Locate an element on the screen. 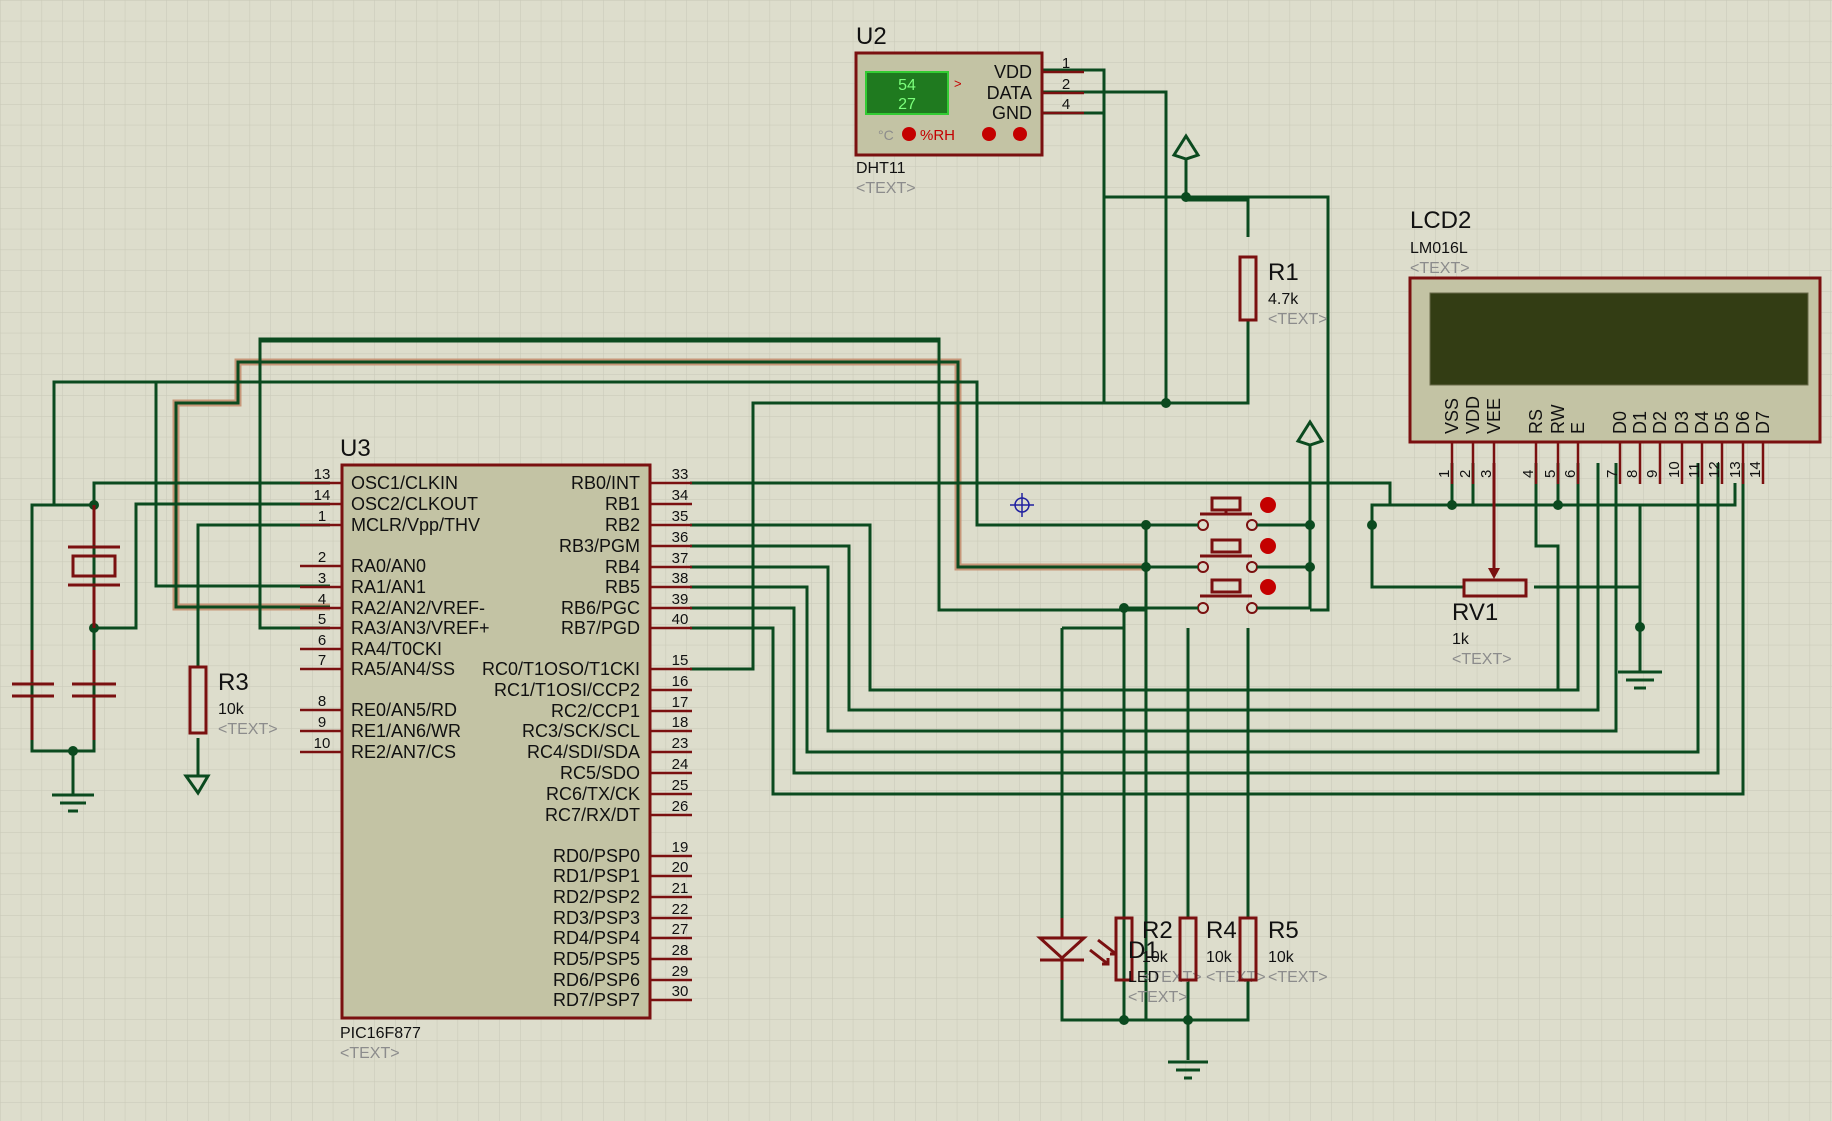 The width and height of the screenshot is (1832, 1121). mcu-pin-label: RC1/T1OSI/CCP2 is located at coordinates (567, 690).